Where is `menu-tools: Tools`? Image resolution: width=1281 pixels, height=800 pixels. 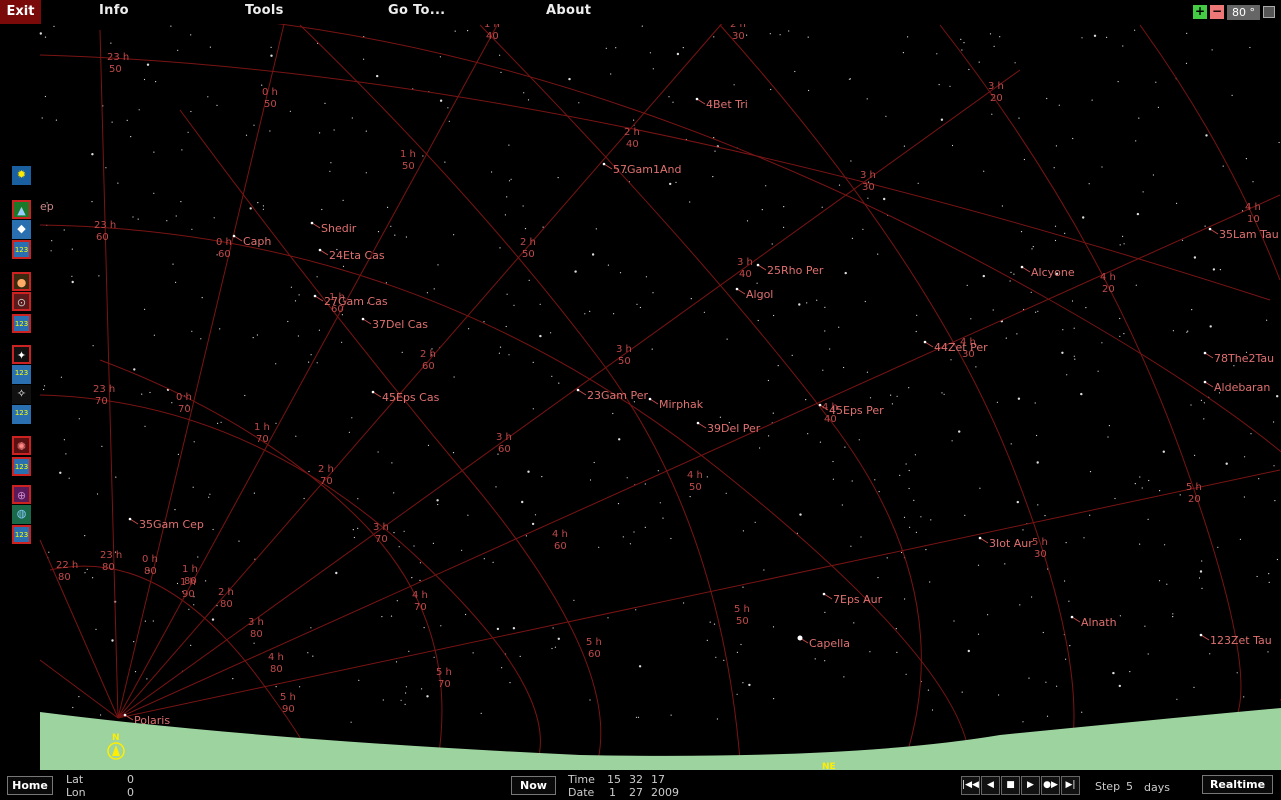 menu-tools: Tools is located at coordinates (264, 10).